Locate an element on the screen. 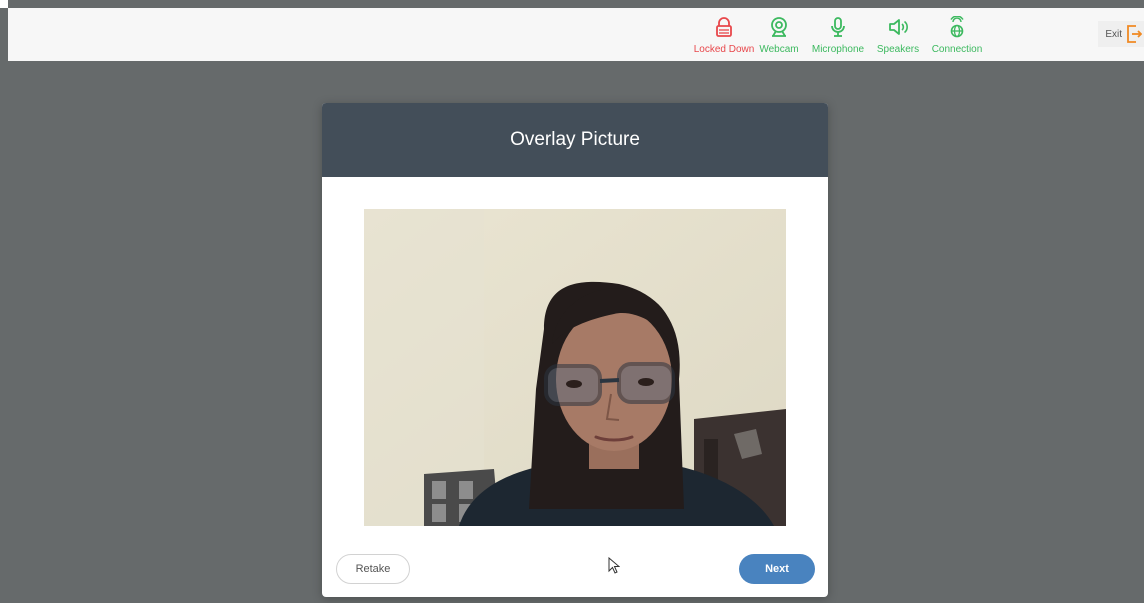 This screenshot has height=603, width=1144. dialog-header: Overlay Picture is located at coordinates (575, 140).